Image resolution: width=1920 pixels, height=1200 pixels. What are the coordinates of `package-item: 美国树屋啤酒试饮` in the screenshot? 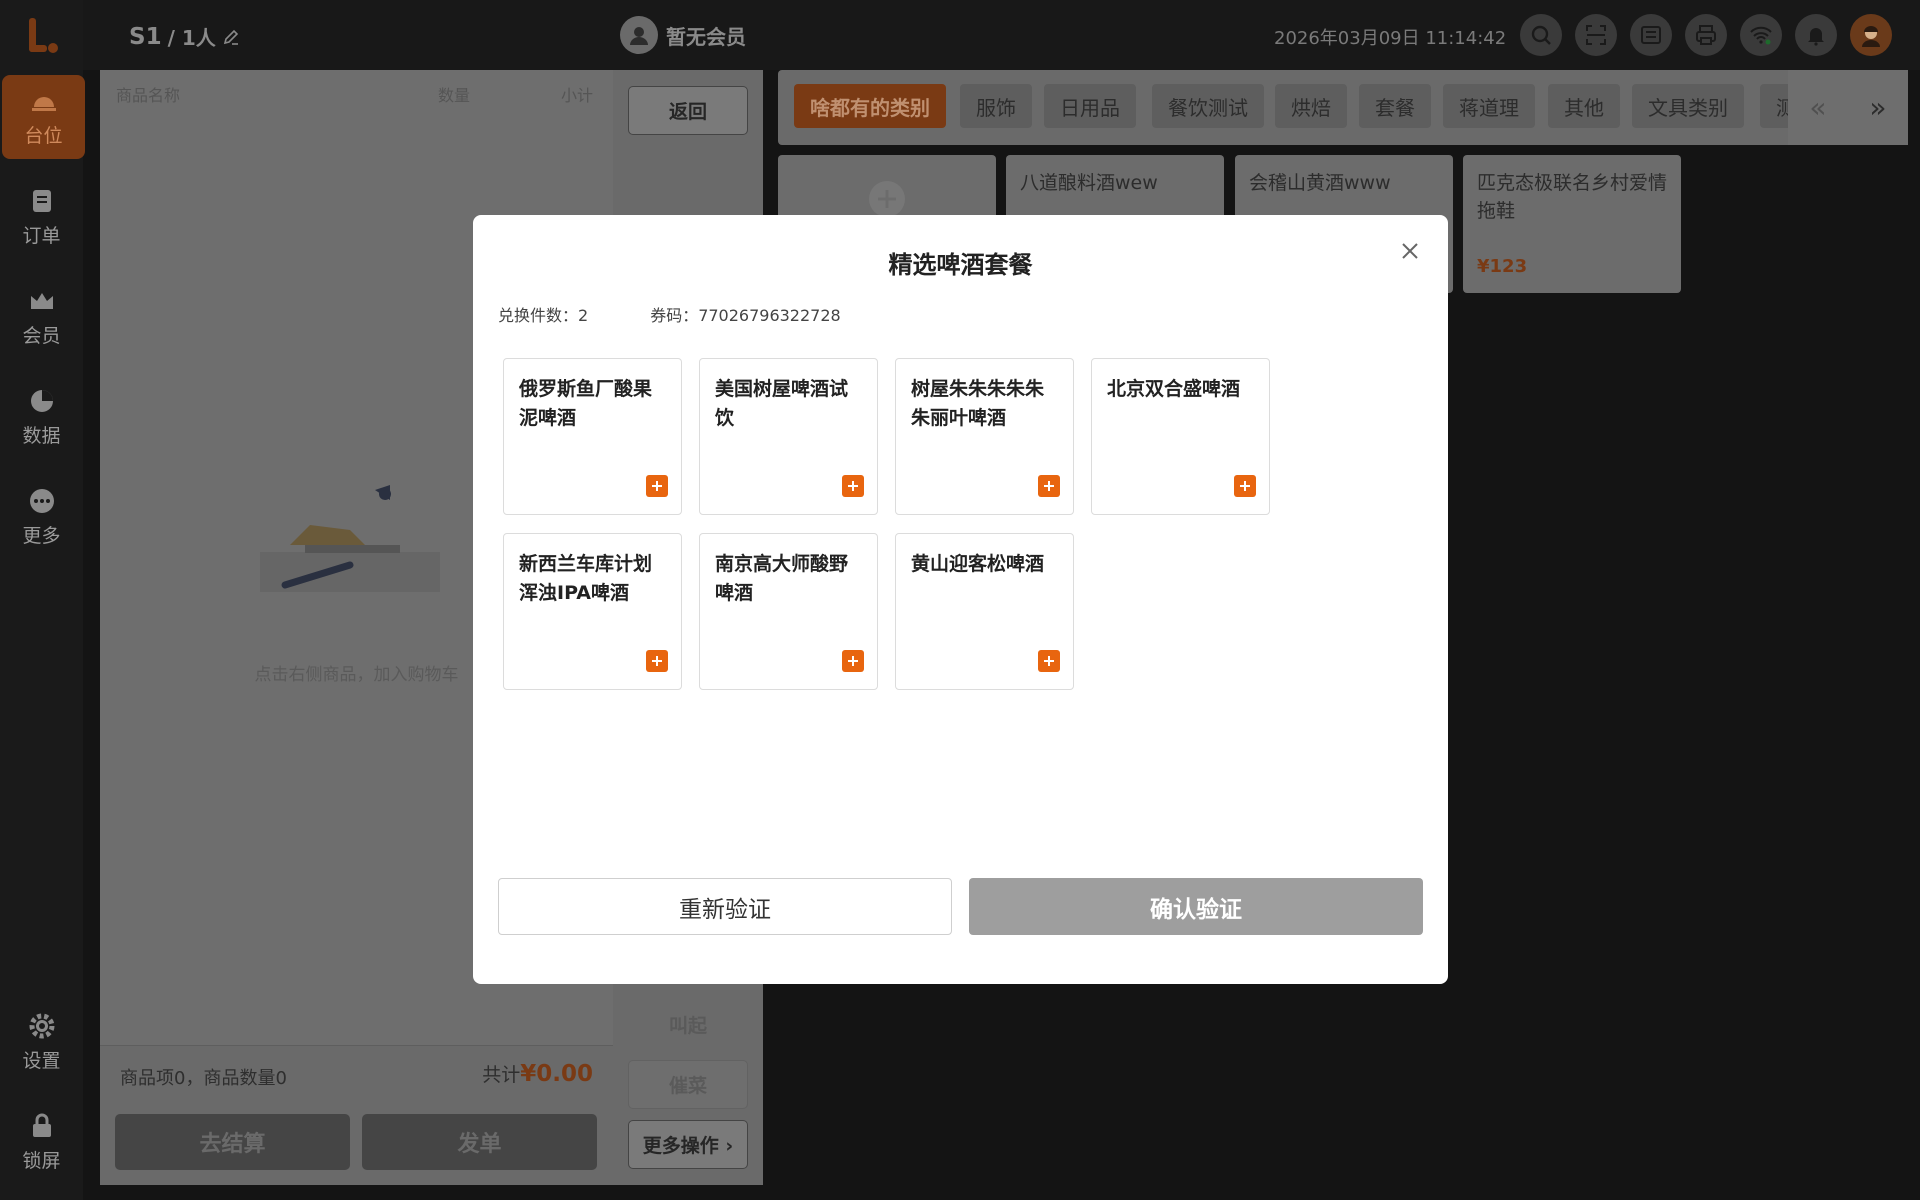 It's located at (788, 436).